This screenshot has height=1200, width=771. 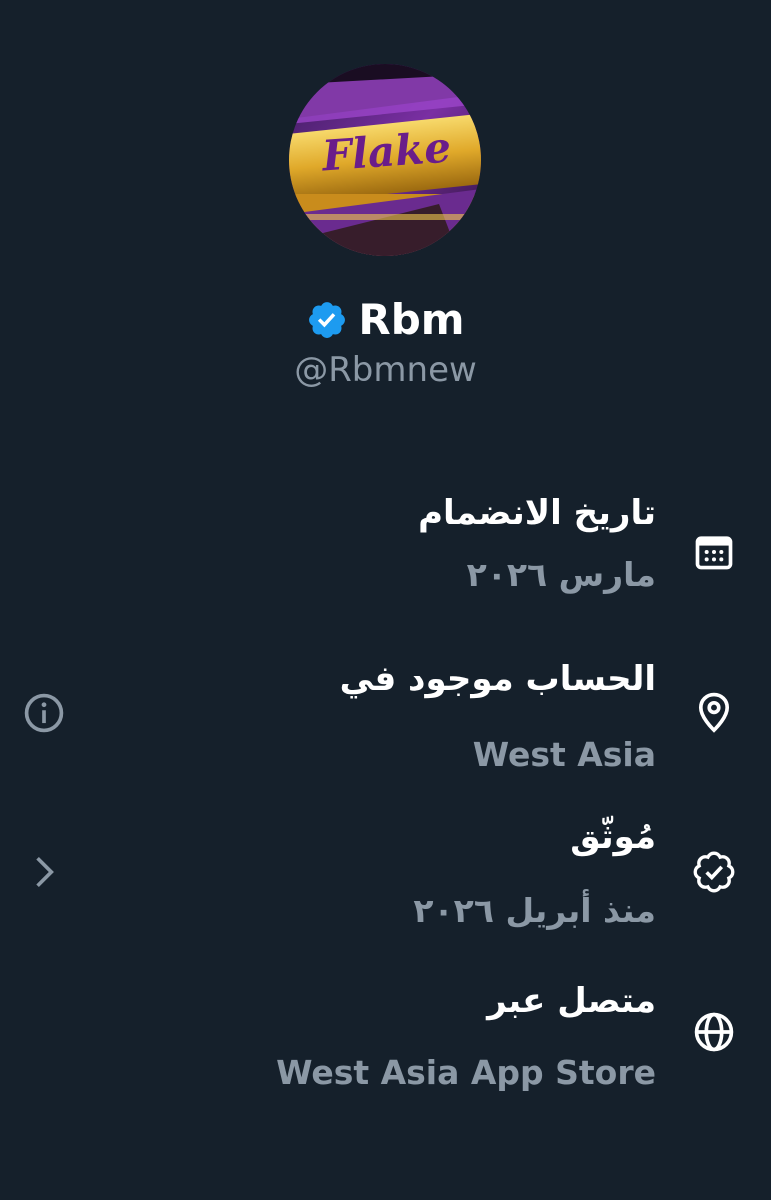 I want to click on info-row-connected: متصل عبر West Asia App Store, so click(x=385, y=1038).